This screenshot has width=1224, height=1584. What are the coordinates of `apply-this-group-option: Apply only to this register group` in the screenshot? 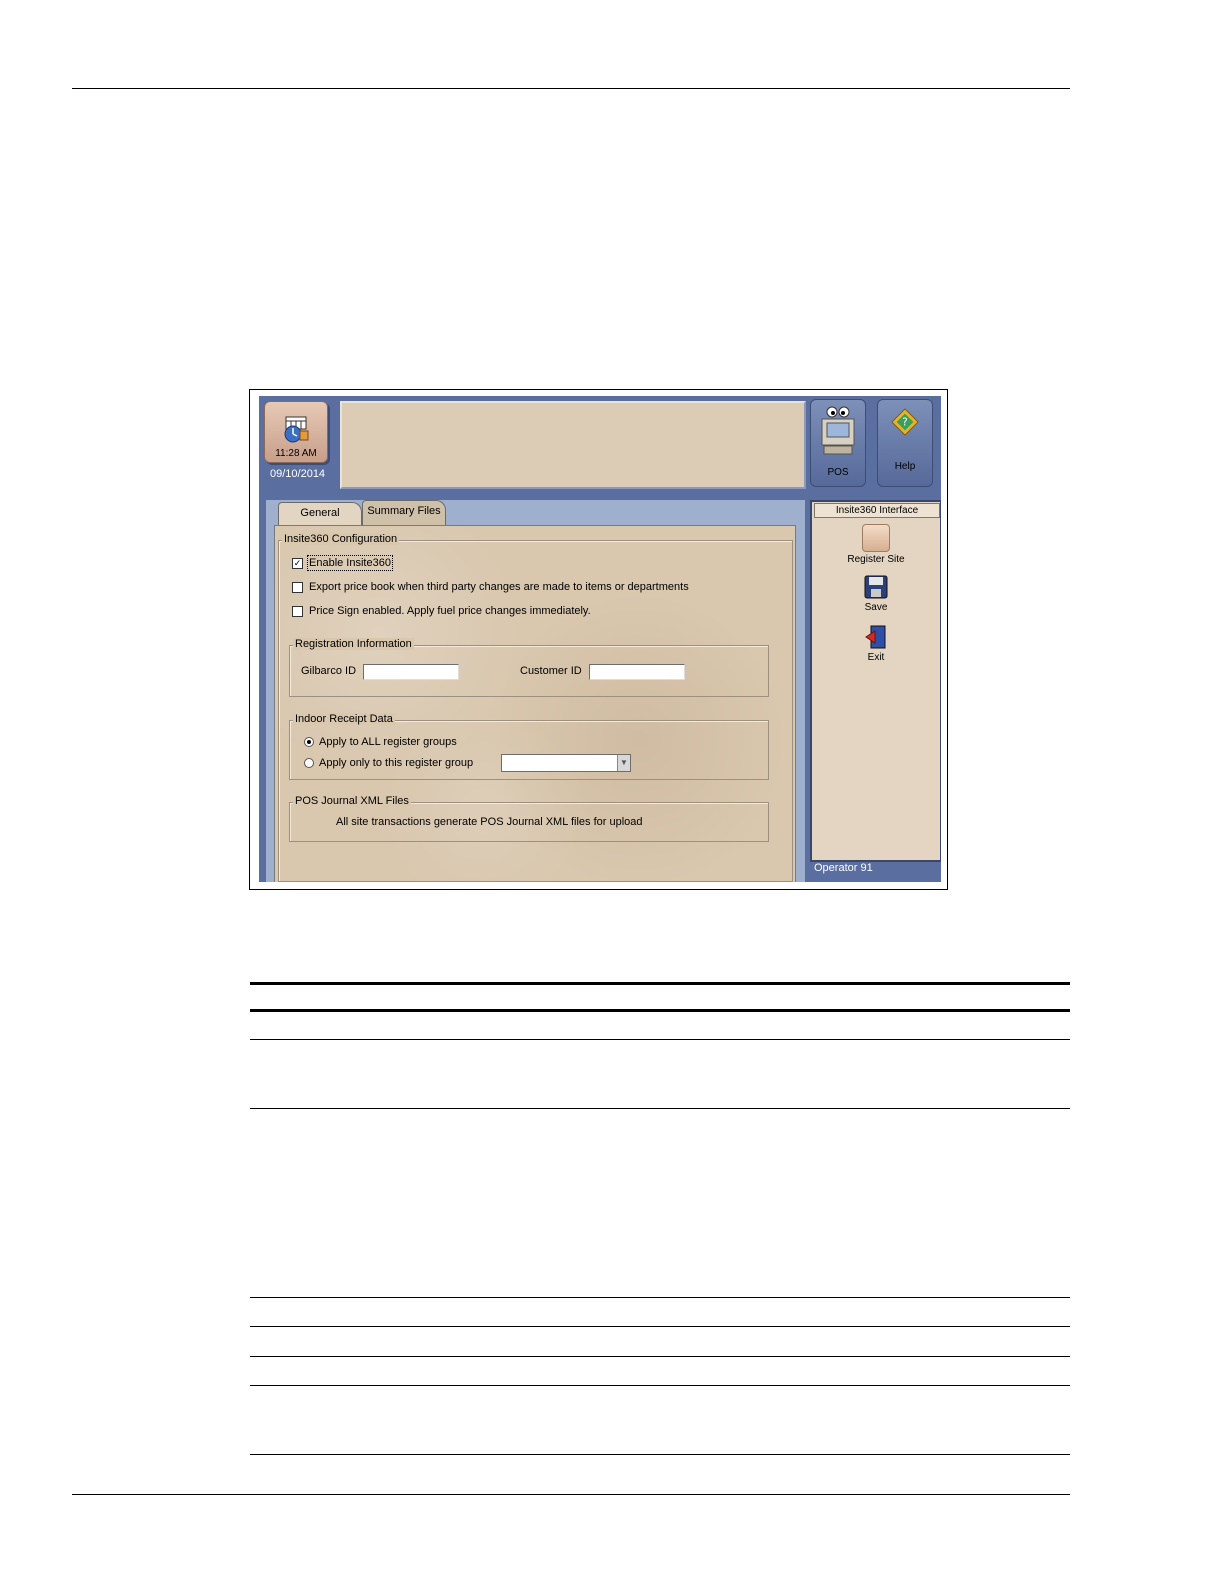 It's located at (388, 763).